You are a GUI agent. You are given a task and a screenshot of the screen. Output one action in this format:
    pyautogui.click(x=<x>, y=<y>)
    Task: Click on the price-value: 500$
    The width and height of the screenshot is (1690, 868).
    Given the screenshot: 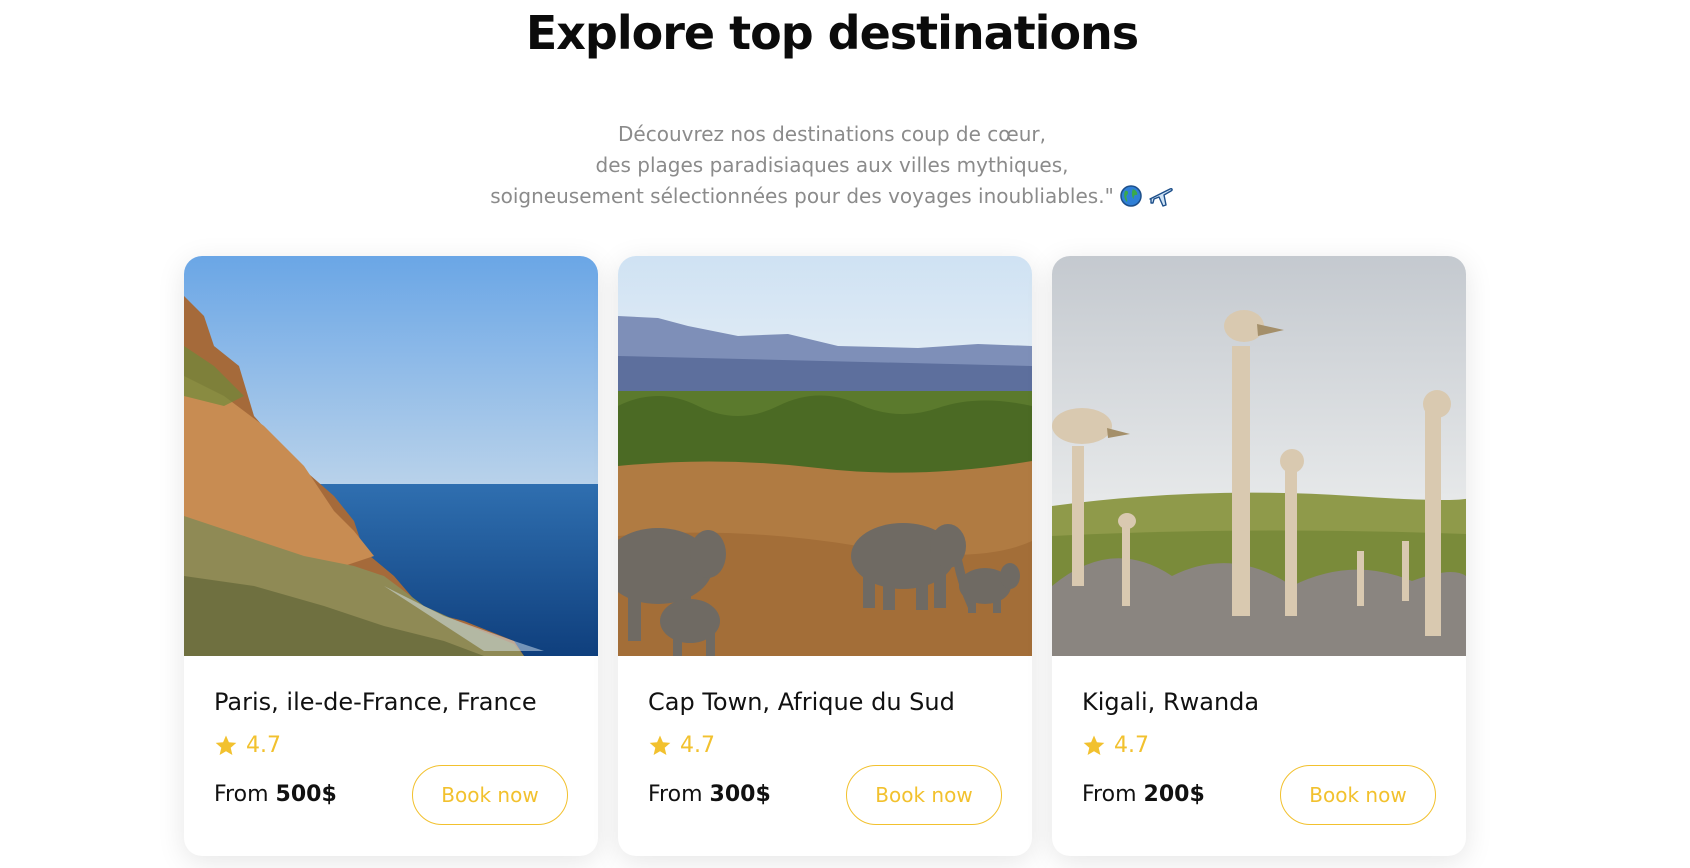 What is the action you would take?
    pyautogui.click(x=306, y=794)
    